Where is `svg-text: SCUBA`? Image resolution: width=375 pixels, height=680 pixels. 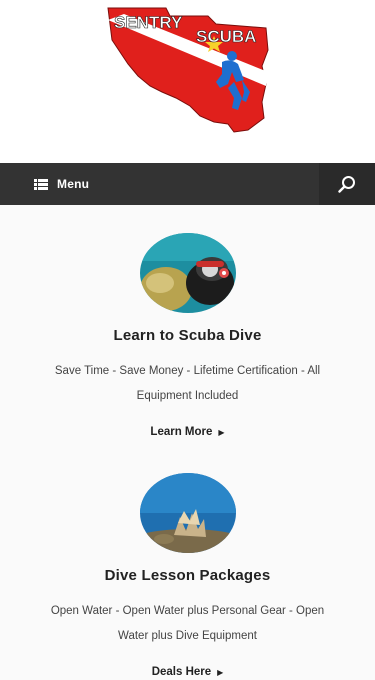 svg-text: SCUBA is located at coordinates (226, 36).